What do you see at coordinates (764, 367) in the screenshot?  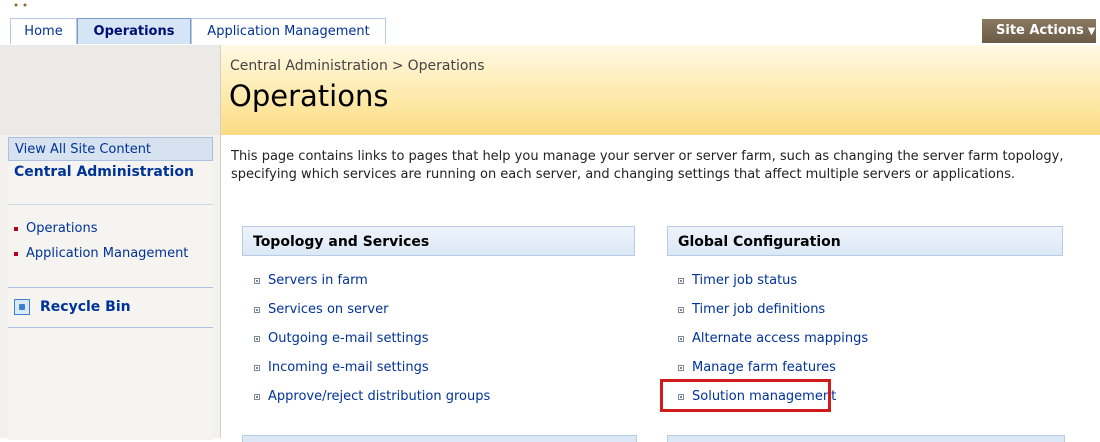 I see `link-label: Manage farm features` at bounding box center [764, 367].